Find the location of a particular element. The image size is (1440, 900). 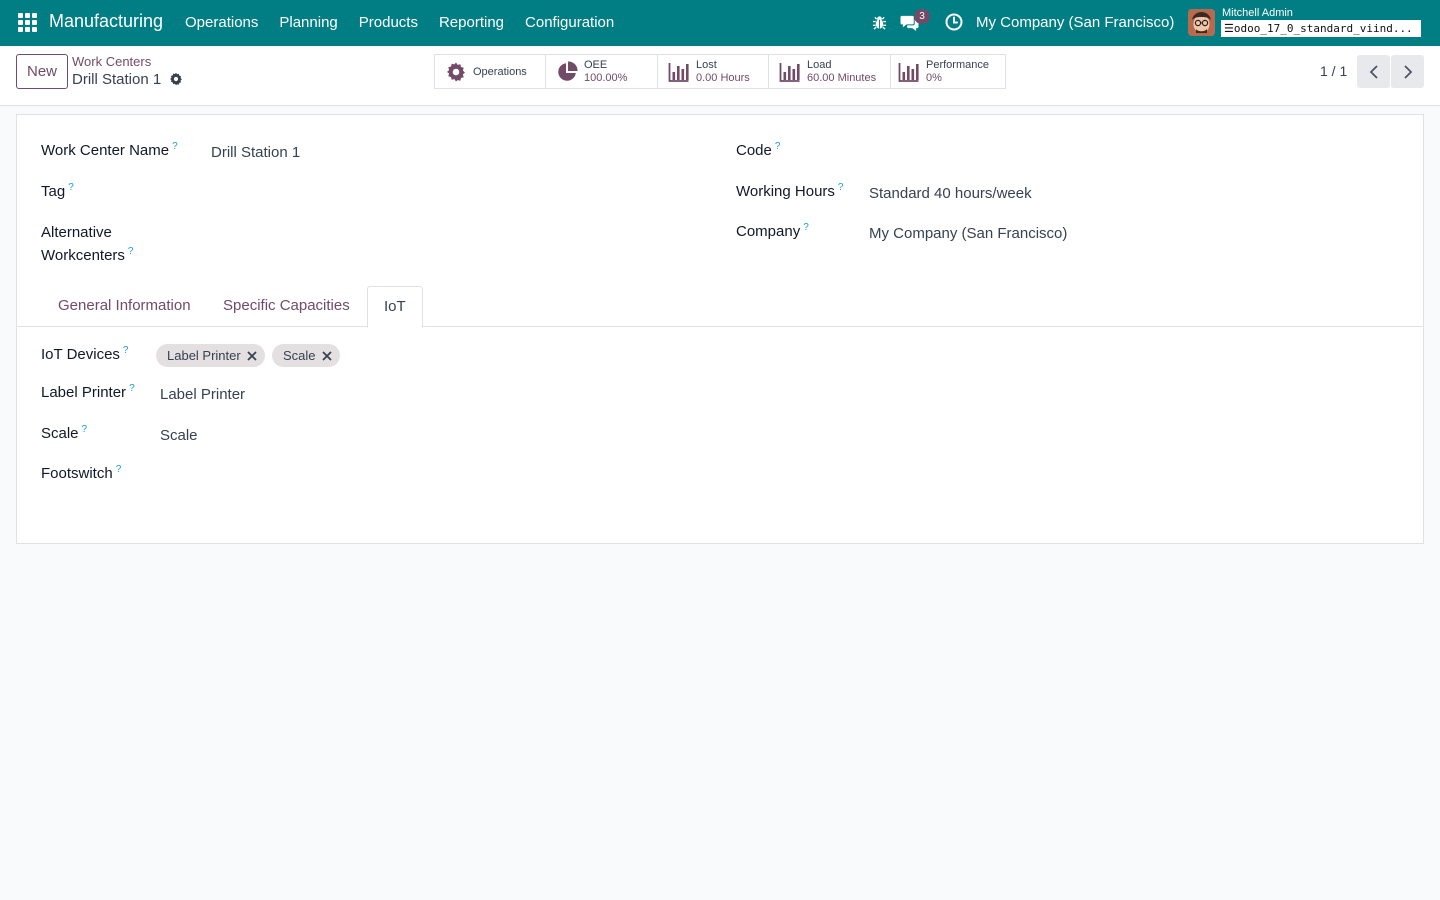

clock-icon is located at coordinates (954, 22).